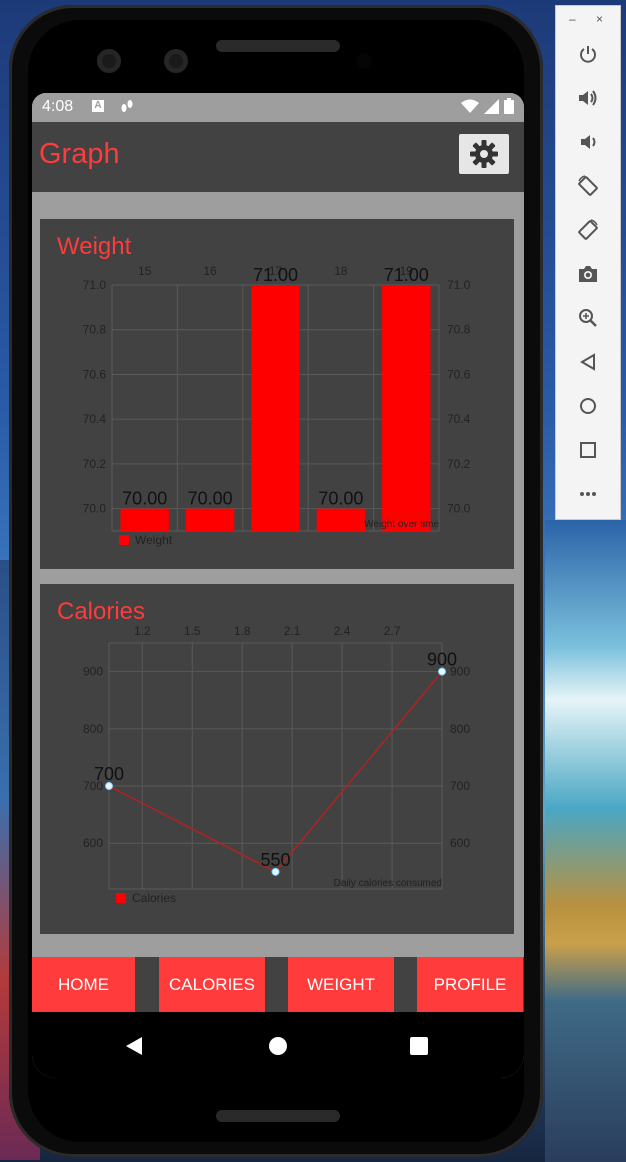 The height and width of the screenshot is (1162, 626). I want to click on profile-button: PROFILE, so click(470, 984).